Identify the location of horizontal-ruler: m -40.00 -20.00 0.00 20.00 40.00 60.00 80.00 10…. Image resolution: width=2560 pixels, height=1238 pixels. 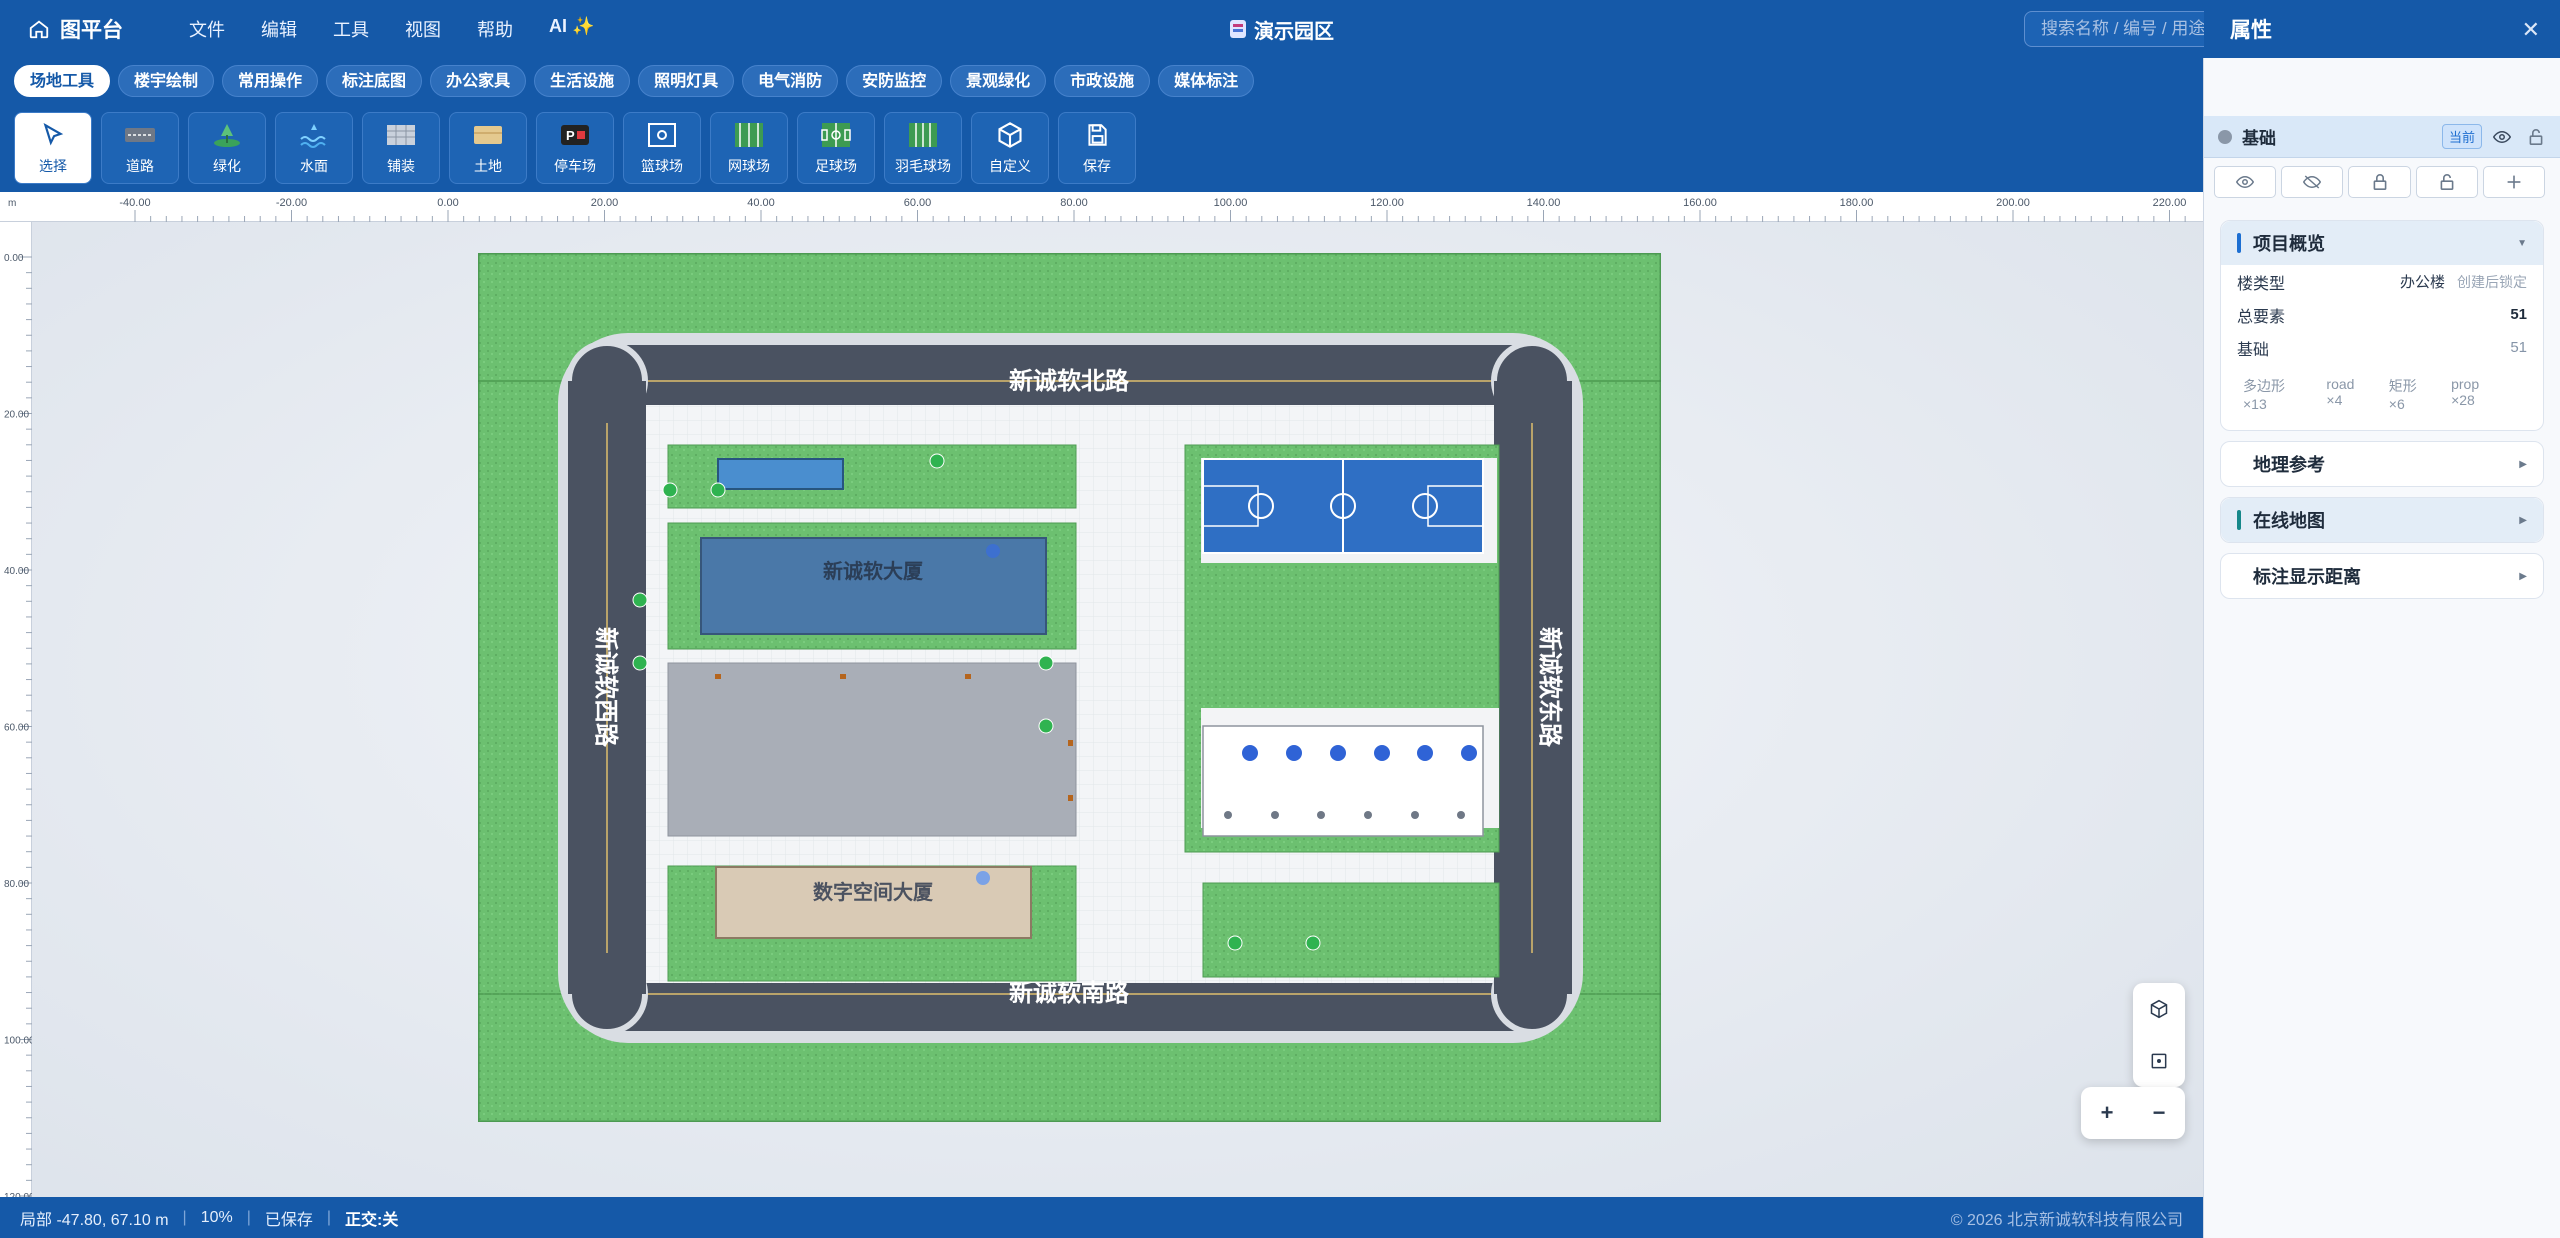
(1101, 207).